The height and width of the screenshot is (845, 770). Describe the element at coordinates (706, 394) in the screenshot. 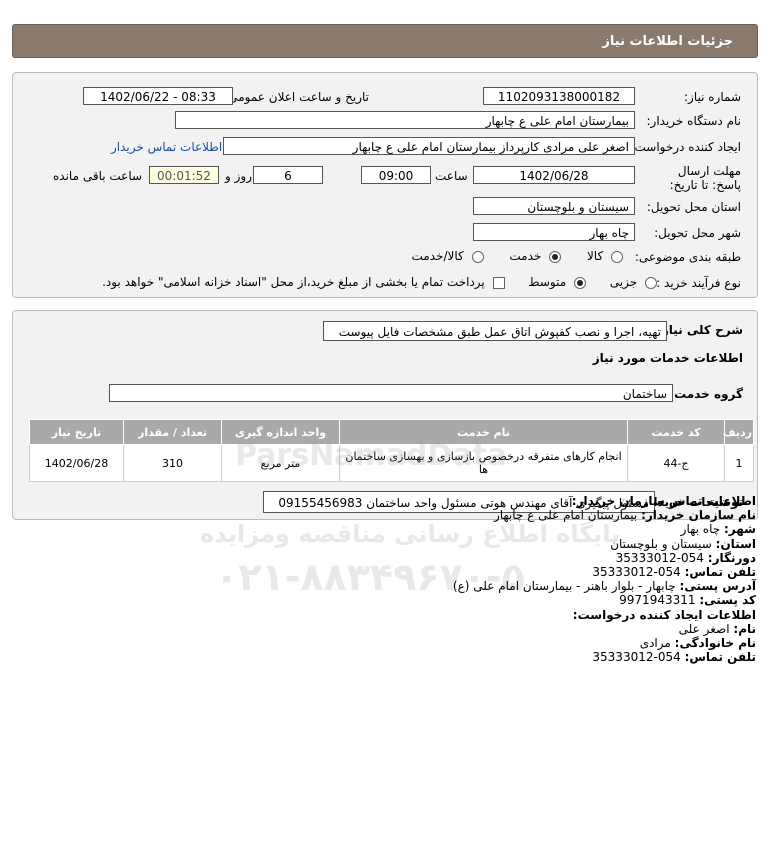

I see `service-group-label: گروه خدمت:` at that location.